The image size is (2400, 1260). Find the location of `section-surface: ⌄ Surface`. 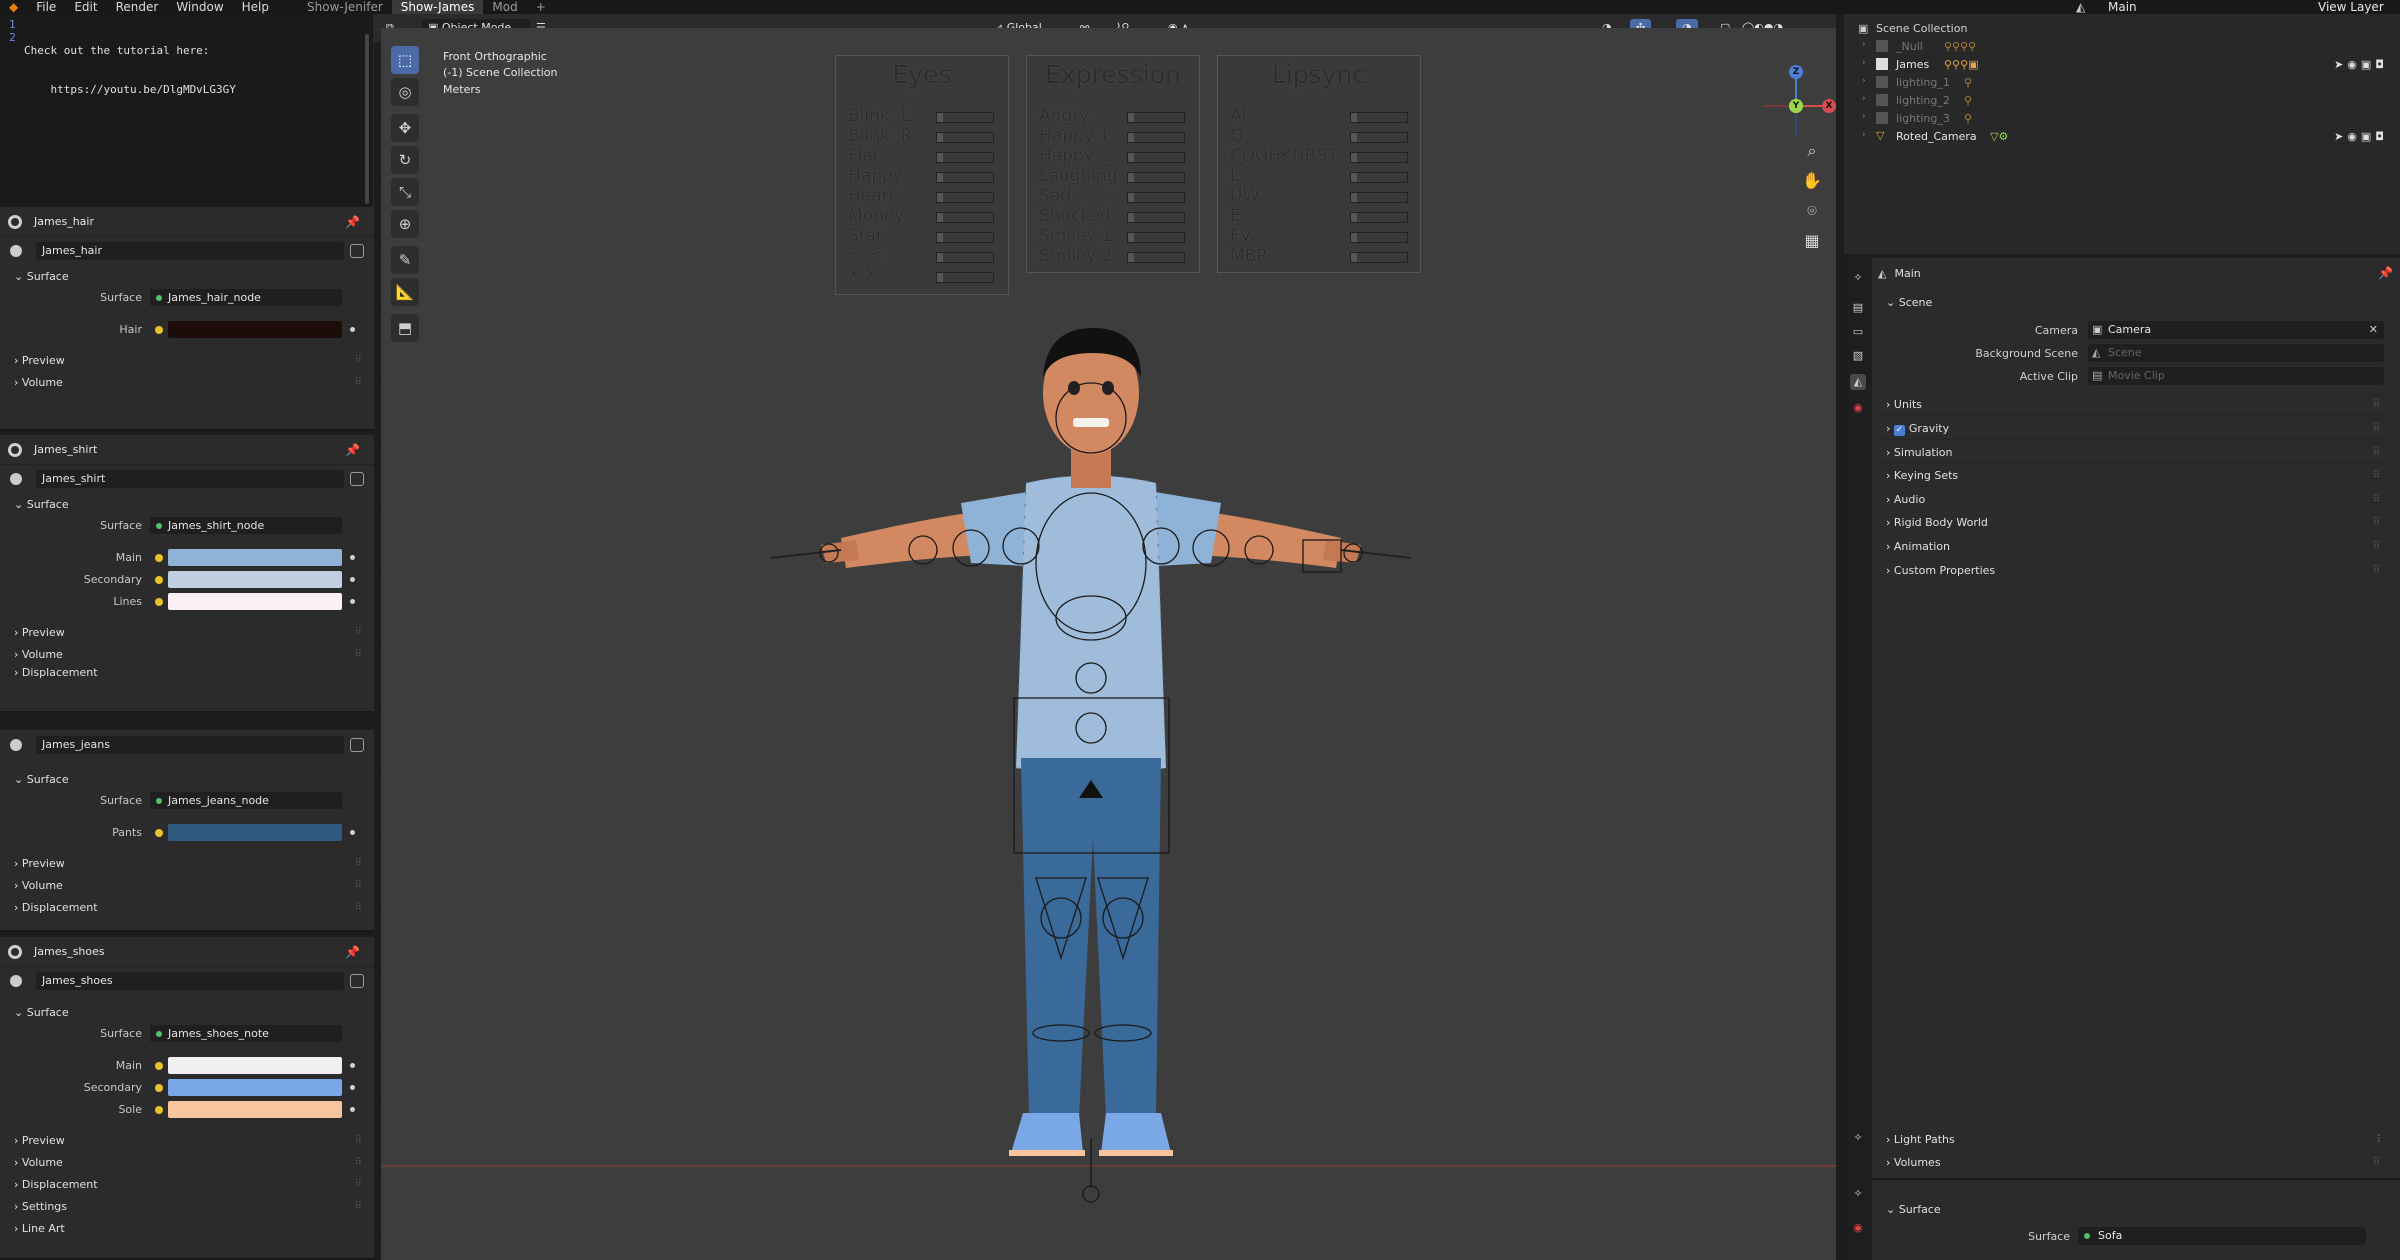

section-surface: ⌄ Surface is located at coordinates (187, 504).